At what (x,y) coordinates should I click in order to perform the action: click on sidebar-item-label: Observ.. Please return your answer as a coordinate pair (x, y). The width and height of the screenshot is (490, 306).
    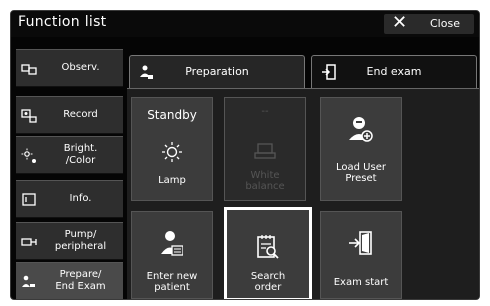
    Looking at the image, I should click on (80, 67).